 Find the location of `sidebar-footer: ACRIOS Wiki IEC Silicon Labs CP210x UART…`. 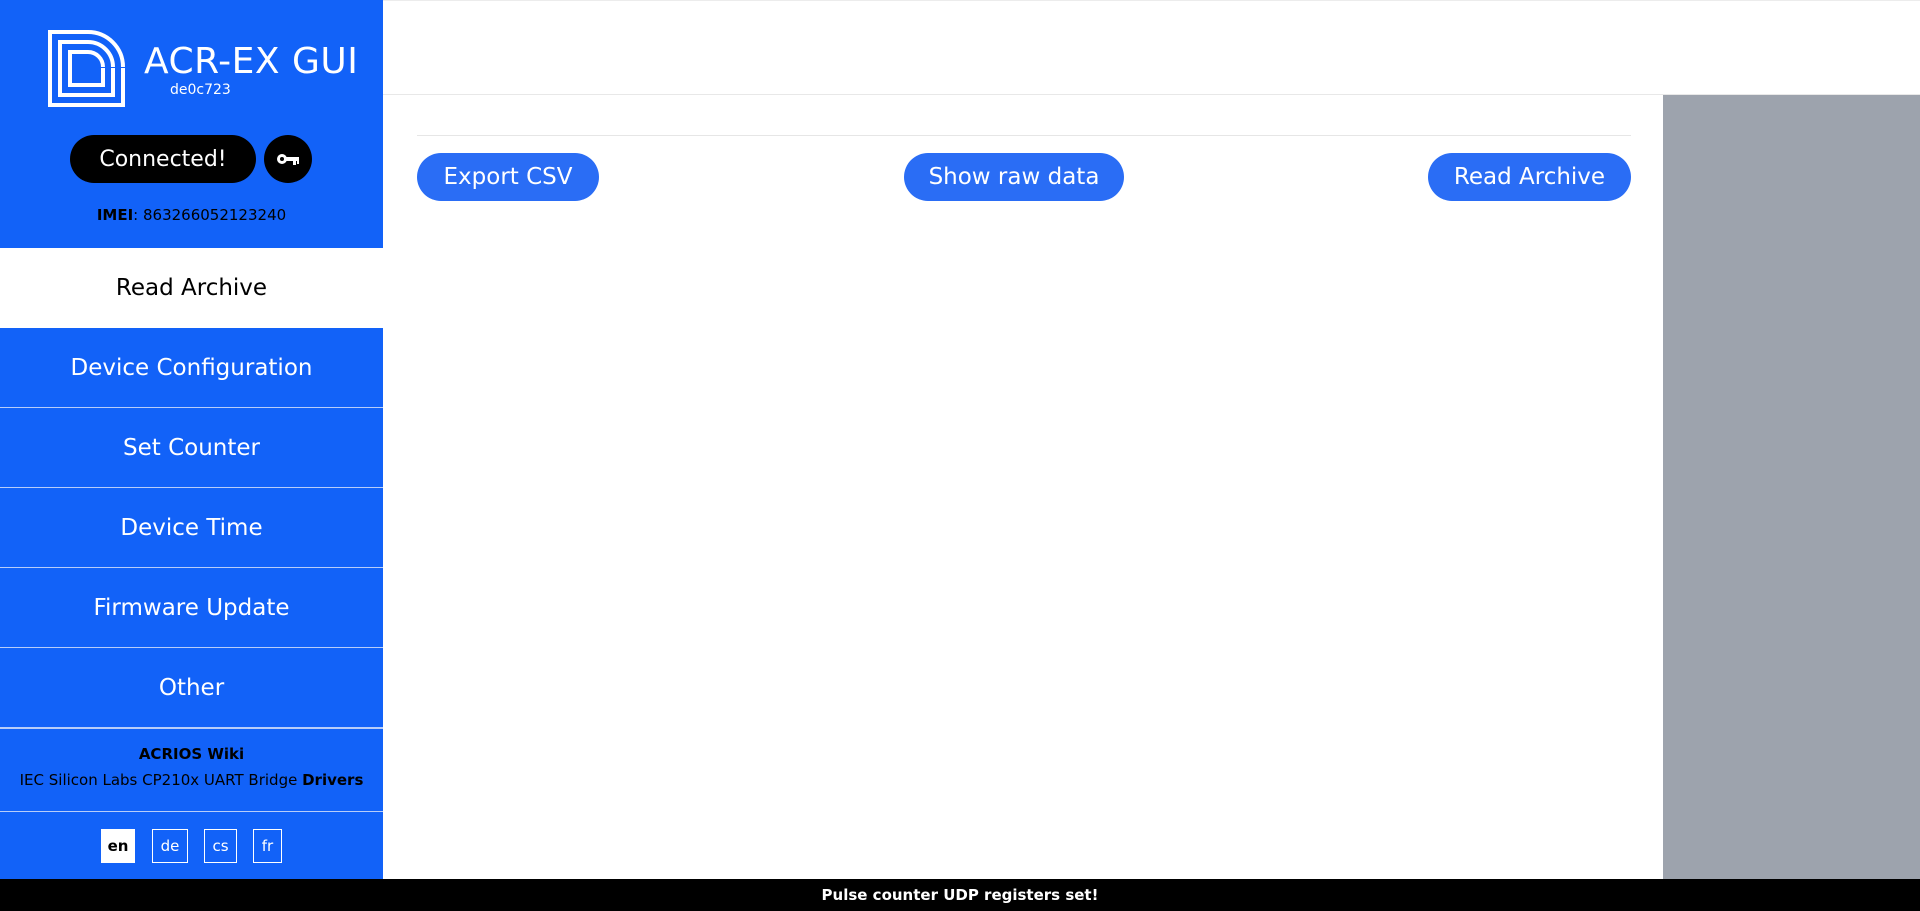

sidebar-footer: ACRIOS Wiki IEC Silicon Labs CP210x UART… is located at coordinates (191, 770).